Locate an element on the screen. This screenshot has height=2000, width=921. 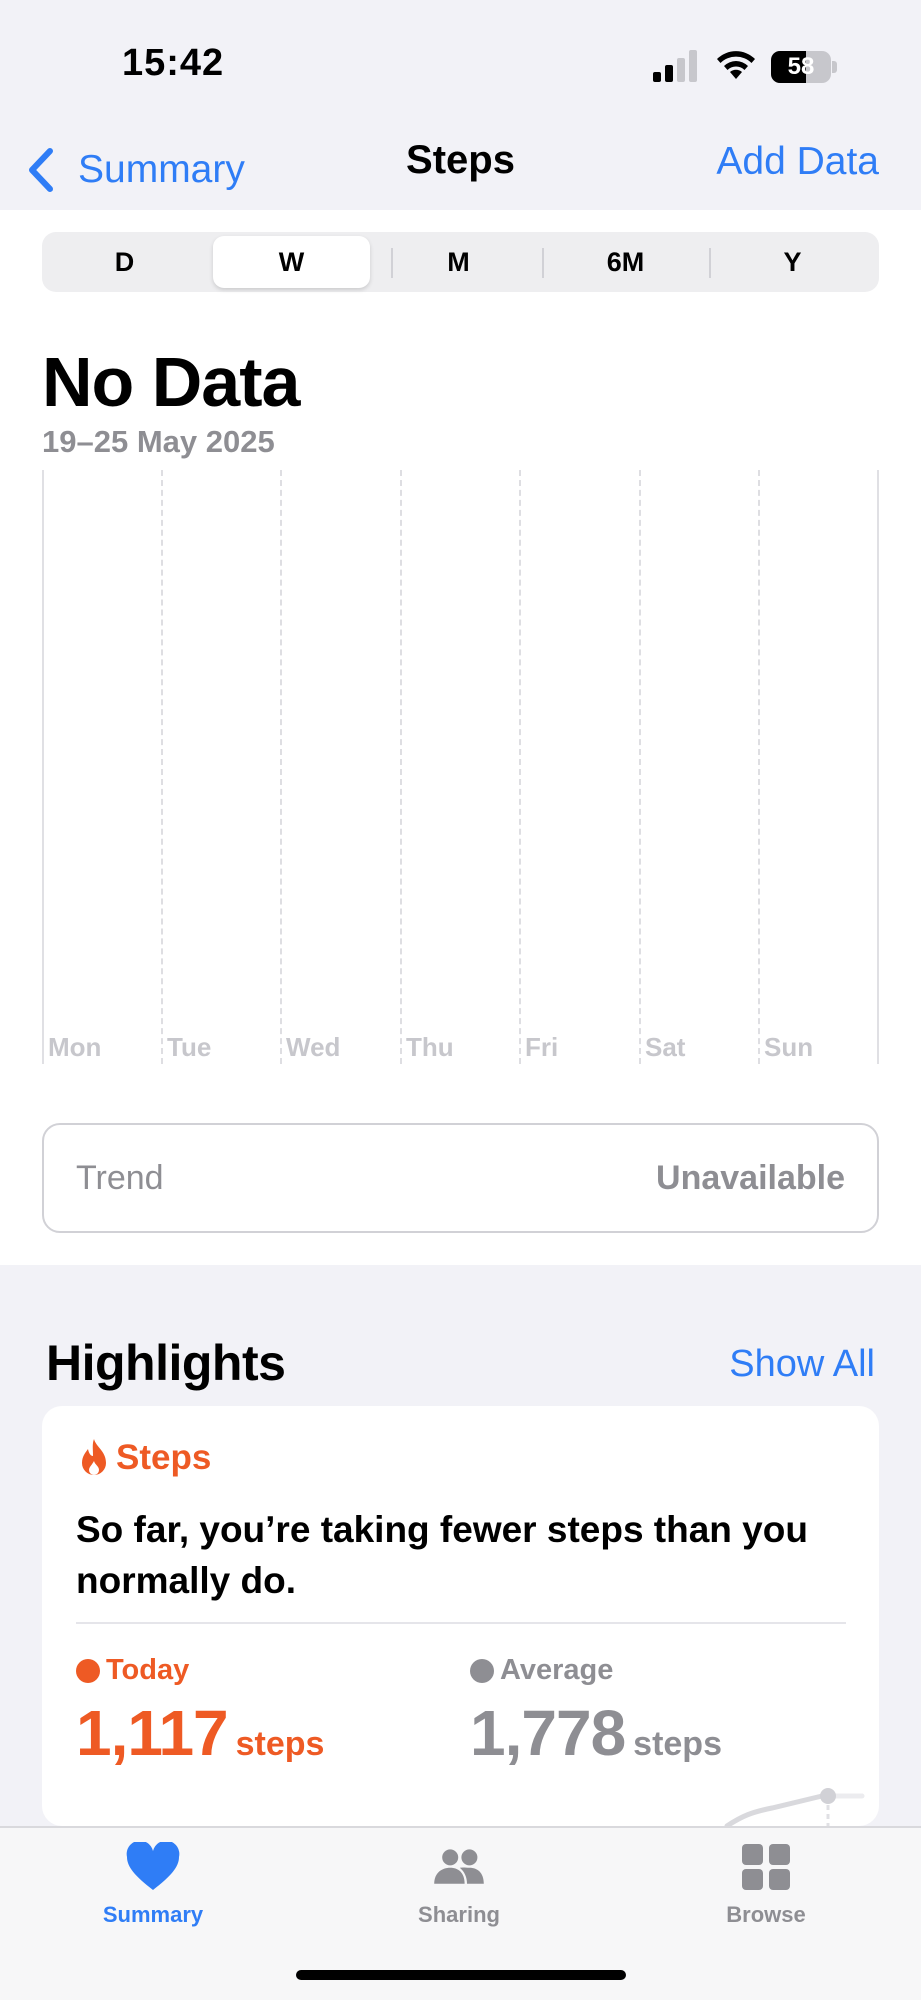
signal-icon is located at coordinates (675, 66).